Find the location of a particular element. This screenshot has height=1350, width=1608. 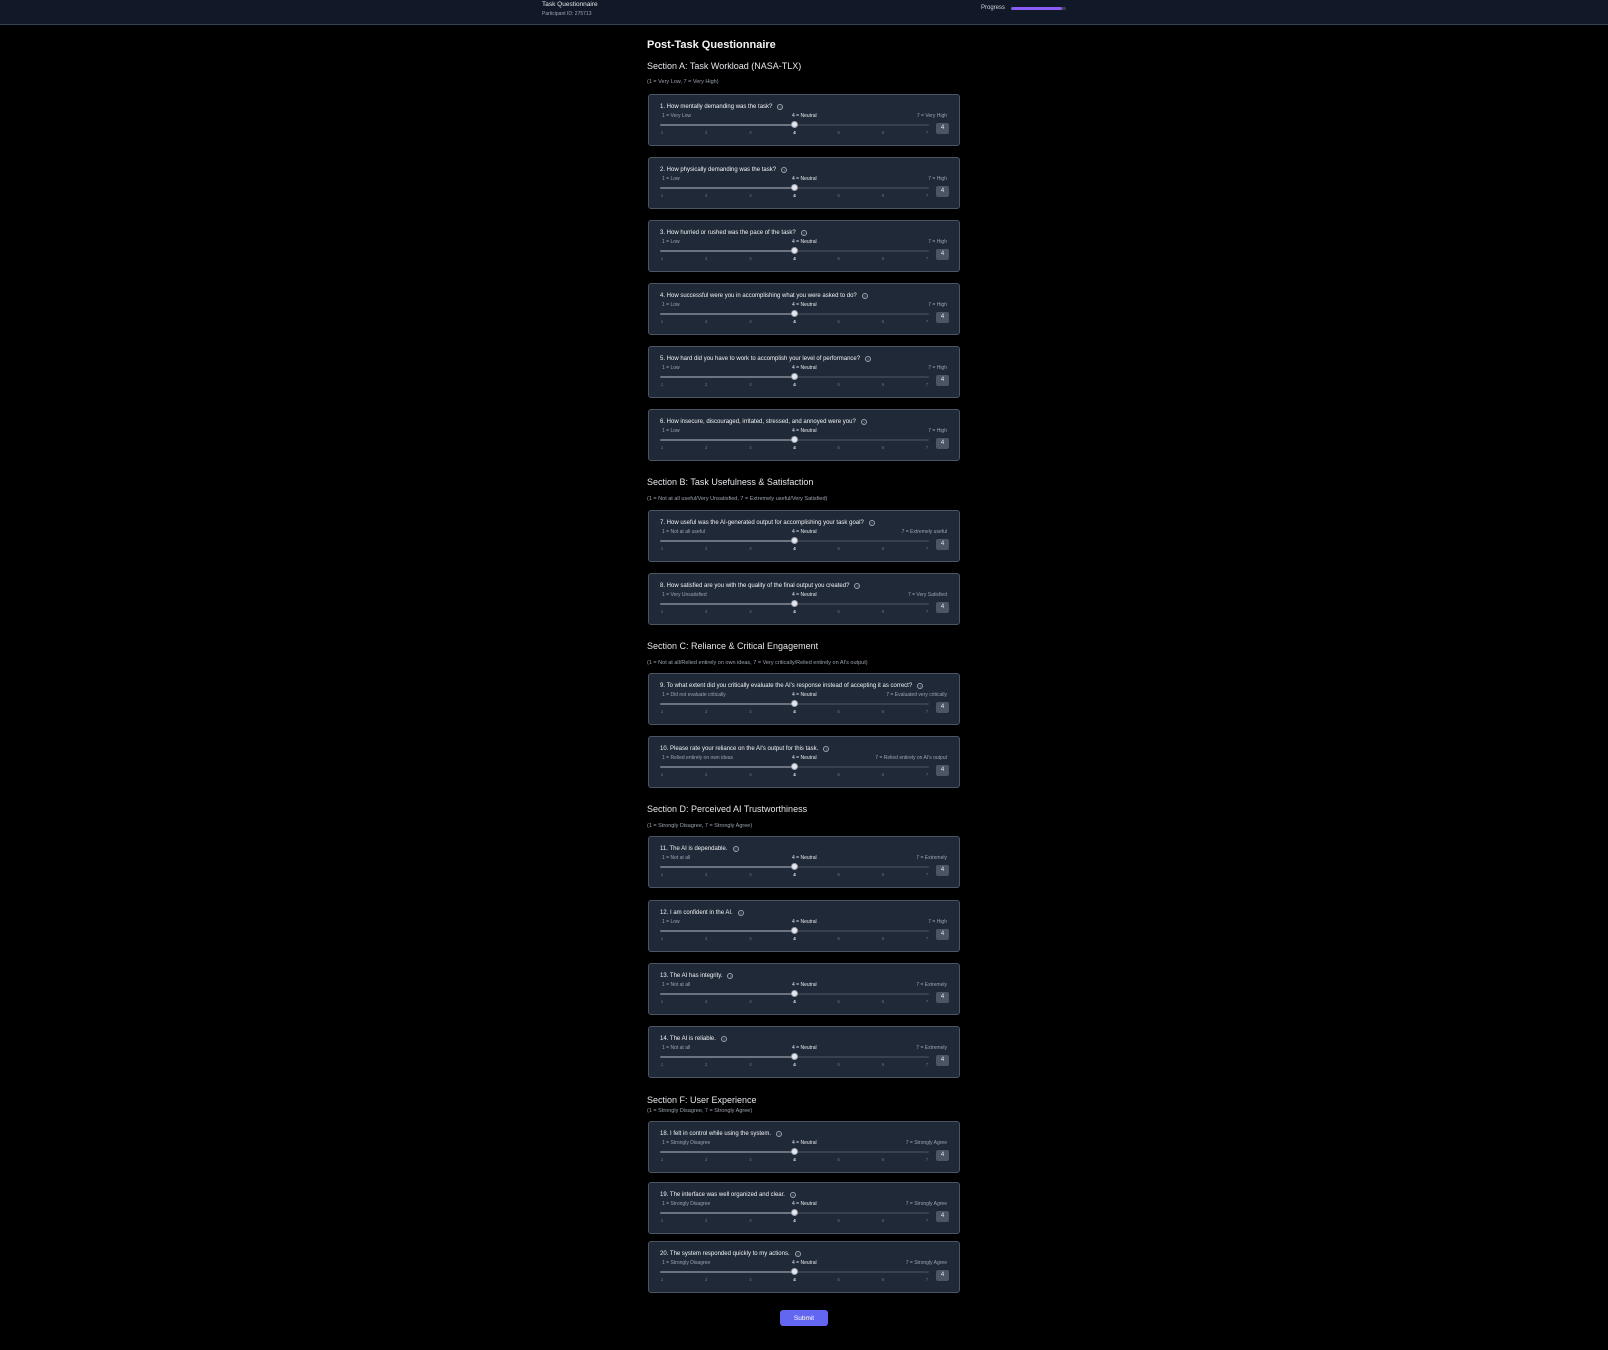

app-title: Task Questionnaire is located at coordinates (570, 4).